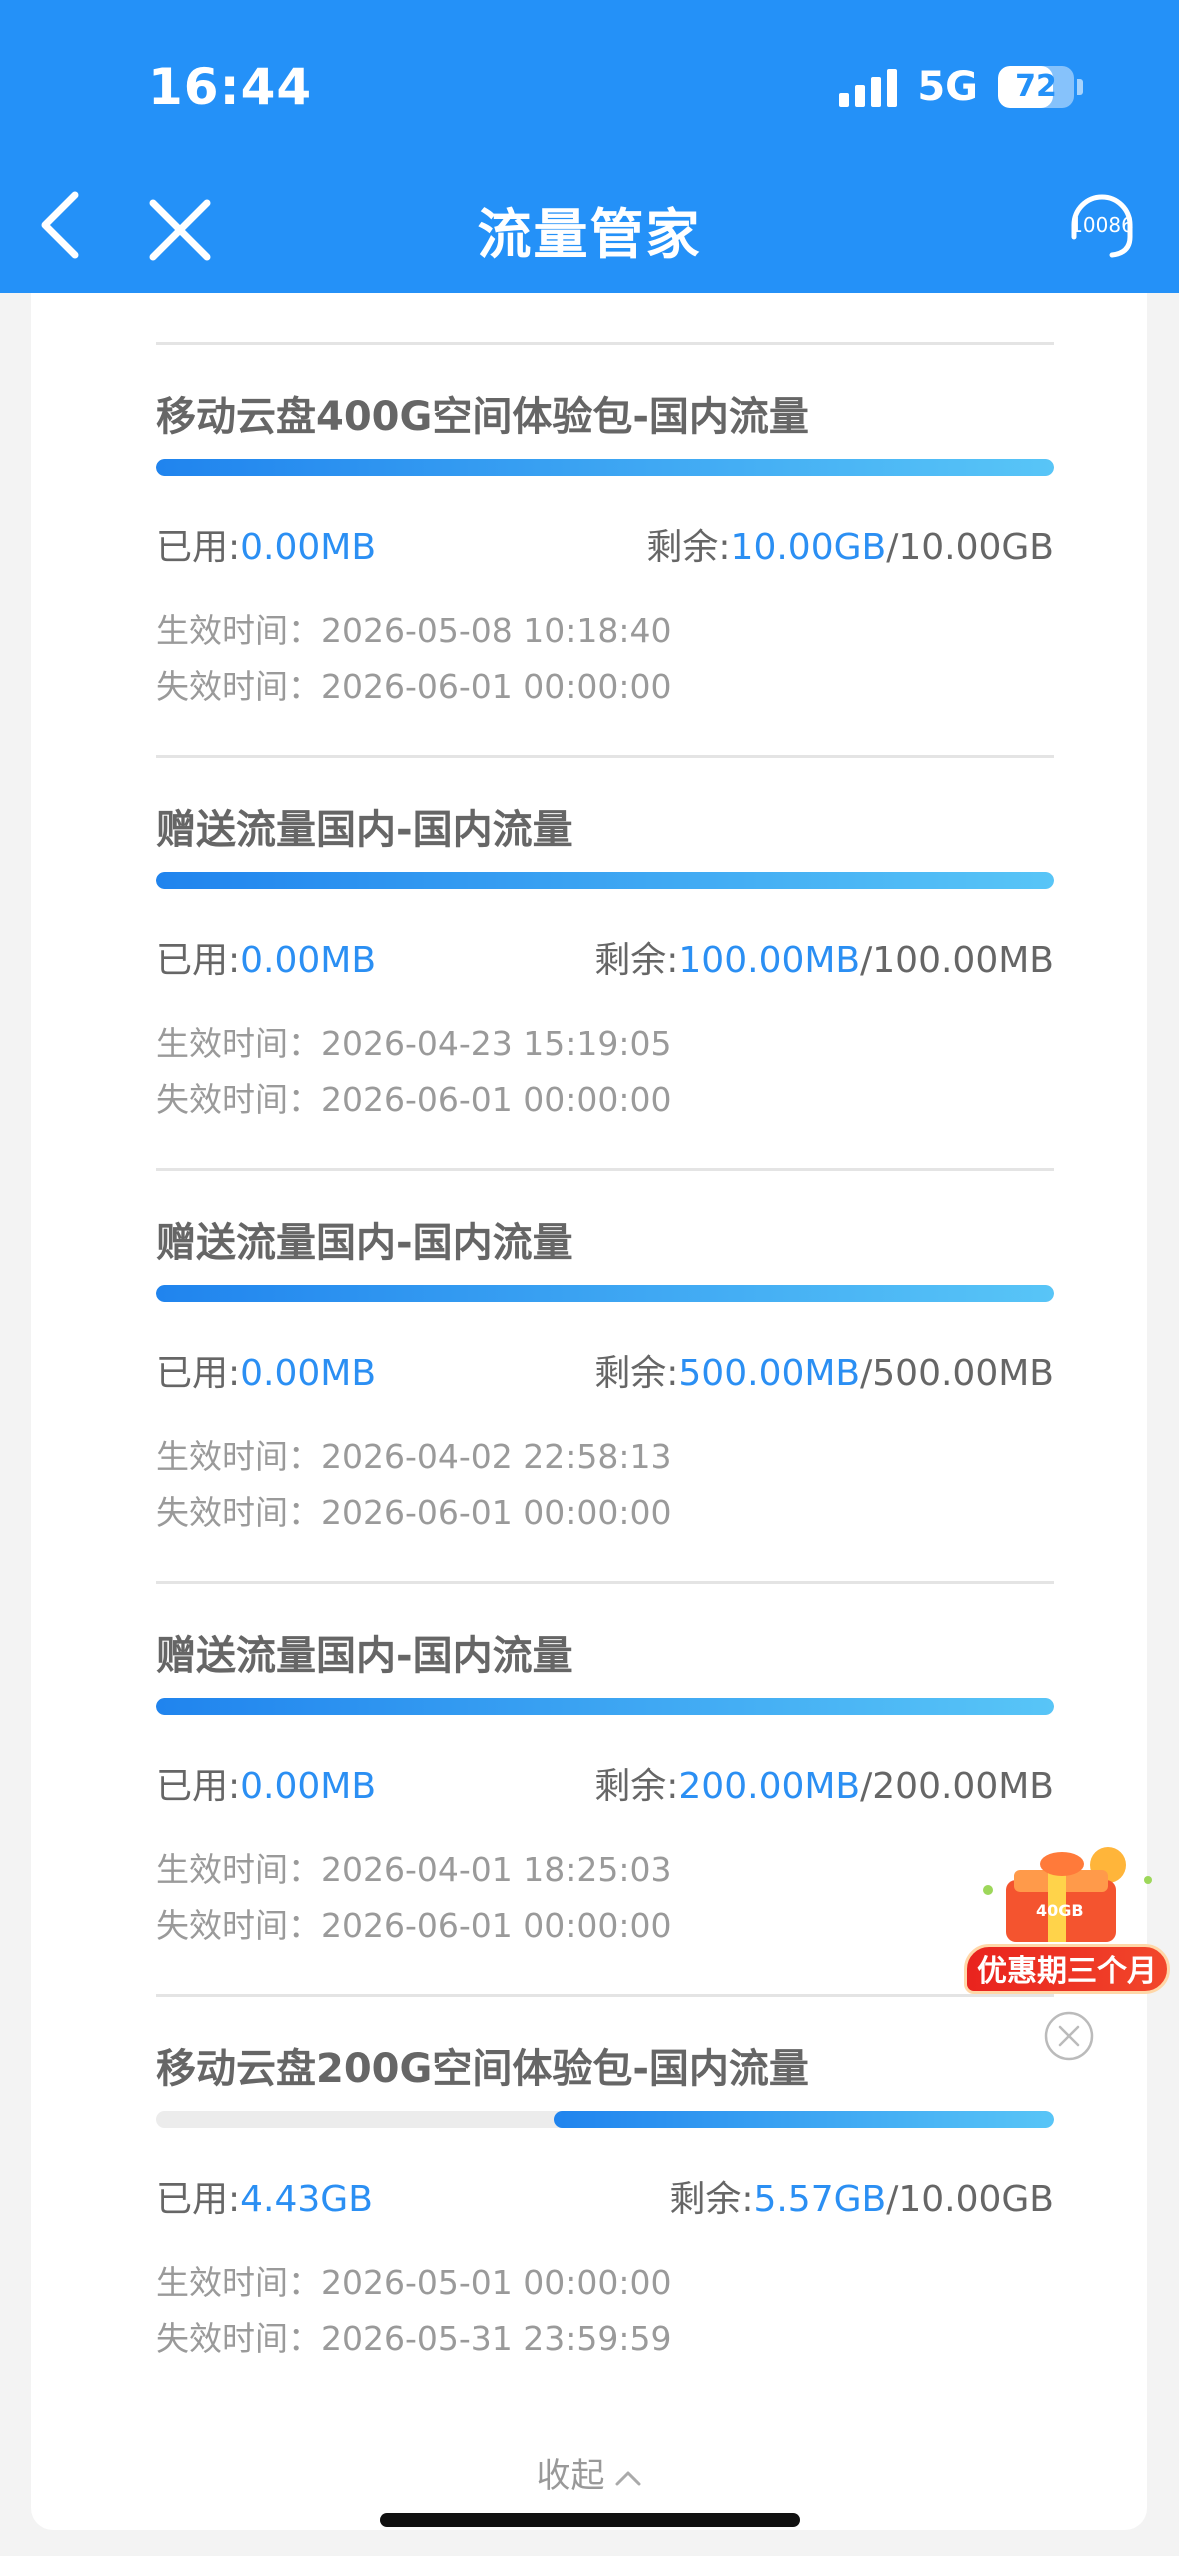 Image resolution: width=1179 pixels, height=2556 pixels. What do you see at coordinates (589, 146) in the screenshot?
I see `app-header: 16:44 5G 72 流量管家 10086` at bounding box center [589, 146].